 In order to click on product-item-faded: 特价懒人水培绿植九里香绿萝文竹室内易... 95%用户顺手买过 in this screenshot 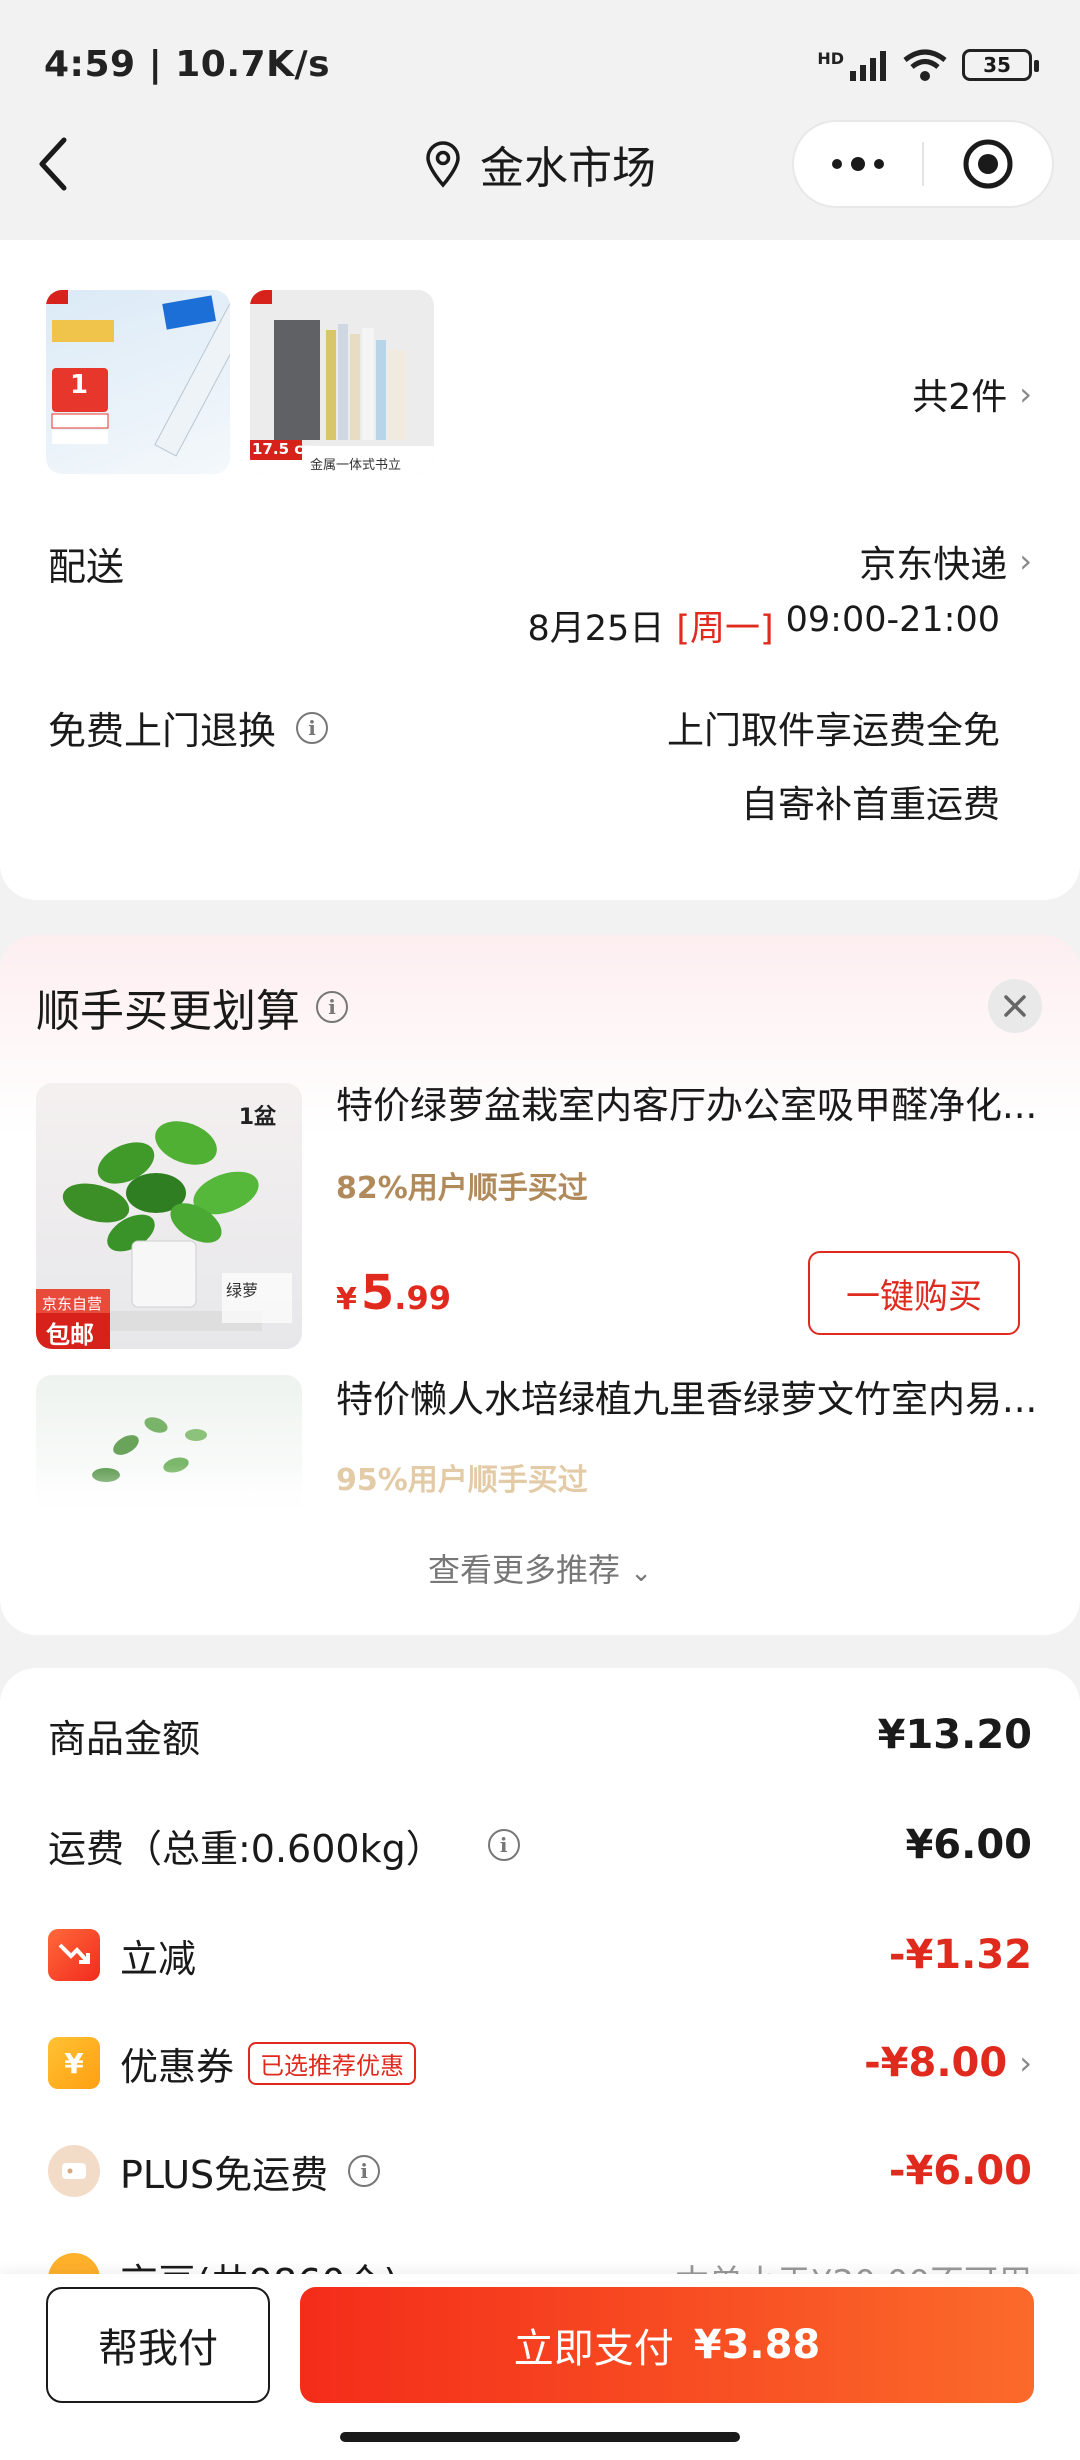, I will do `click(540, 1450)`.